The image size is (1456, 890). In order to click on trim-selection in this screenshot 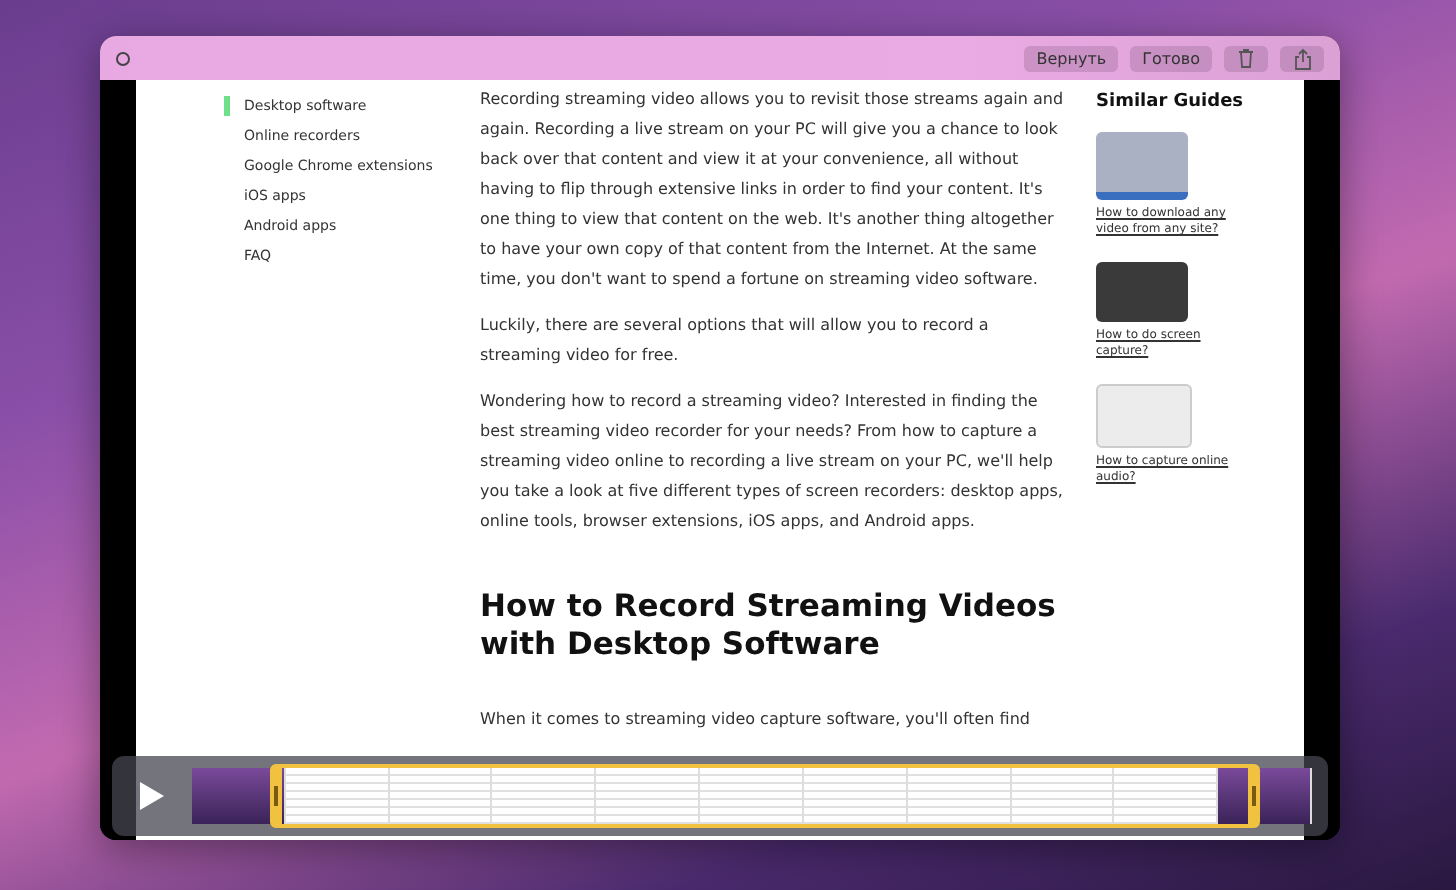, I will do `click(765, 796)`.